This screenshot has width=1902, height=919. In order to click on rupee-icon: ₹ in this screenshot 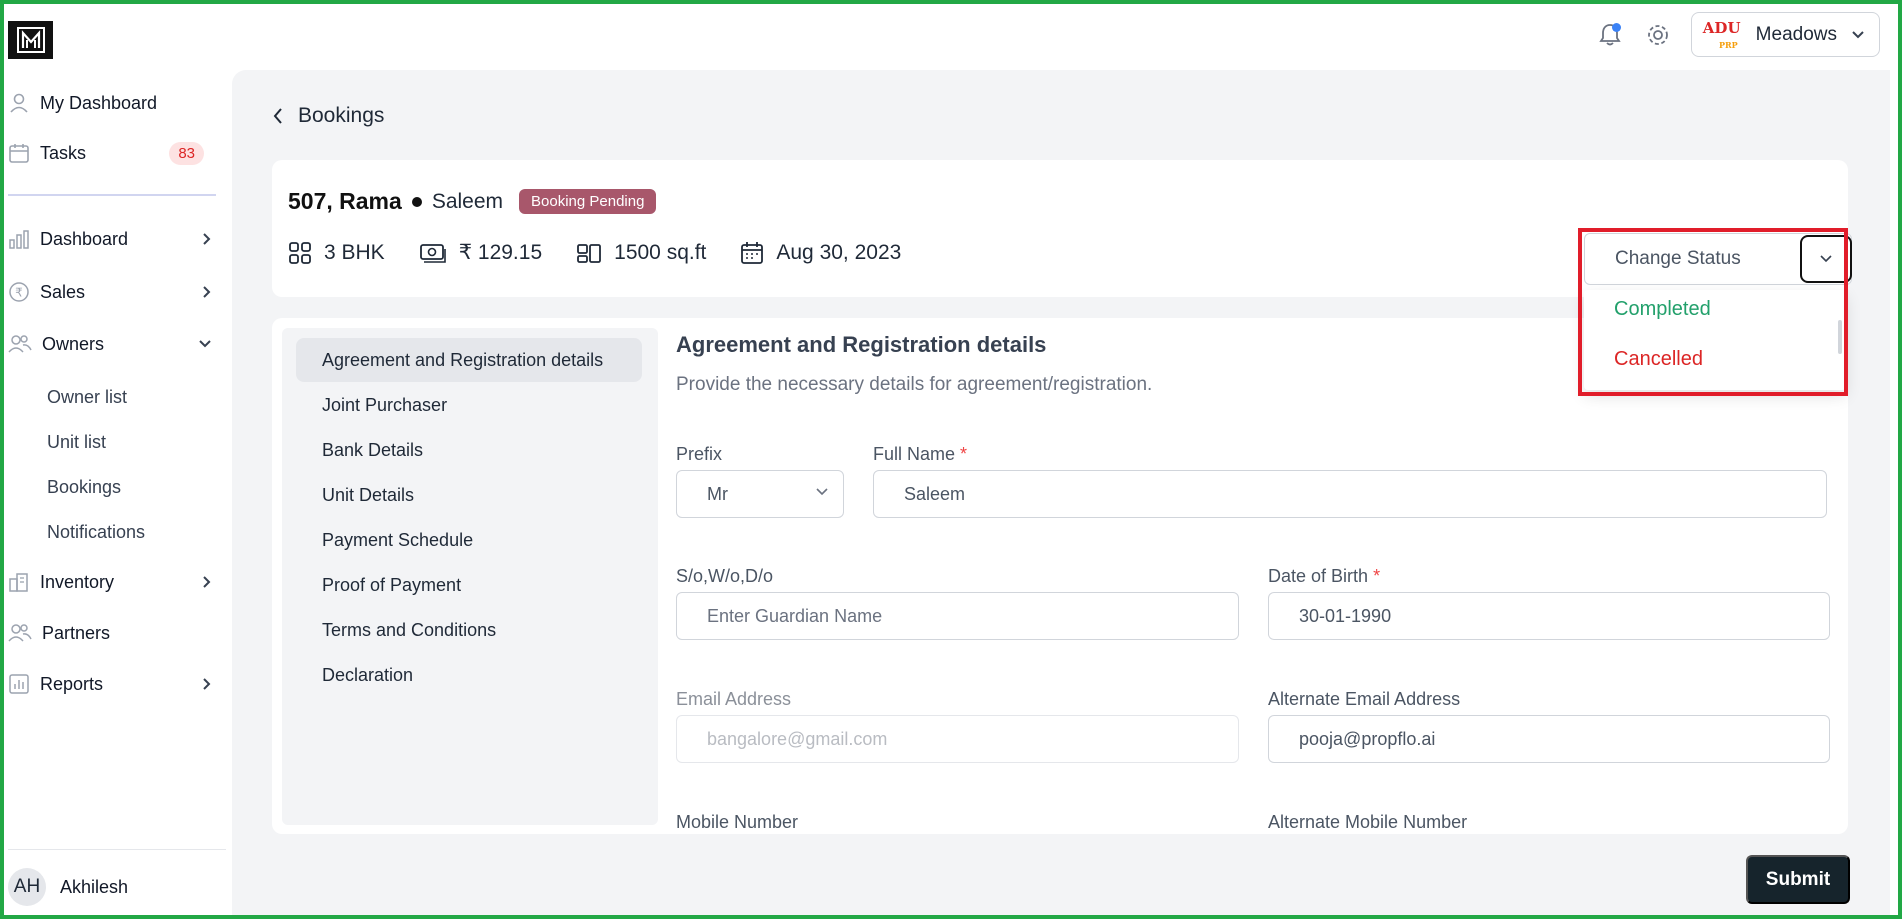, I will do `click(19, 292)`.